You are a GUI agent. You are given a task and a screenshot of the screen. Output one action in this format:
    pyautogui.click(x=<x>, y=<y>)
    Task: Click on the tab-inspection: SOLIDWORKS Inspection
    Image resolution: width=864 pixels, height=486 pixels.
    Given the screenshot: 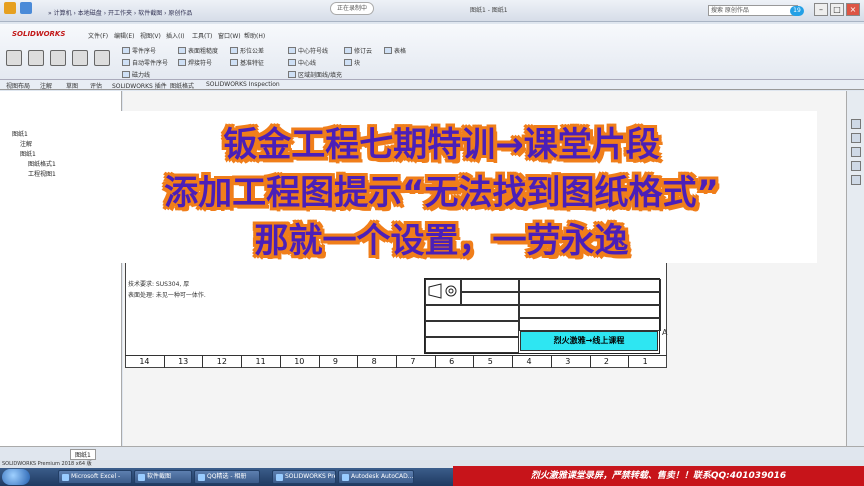 What is the action you would take?
    pyautogui.click(x=243, y=84)
    